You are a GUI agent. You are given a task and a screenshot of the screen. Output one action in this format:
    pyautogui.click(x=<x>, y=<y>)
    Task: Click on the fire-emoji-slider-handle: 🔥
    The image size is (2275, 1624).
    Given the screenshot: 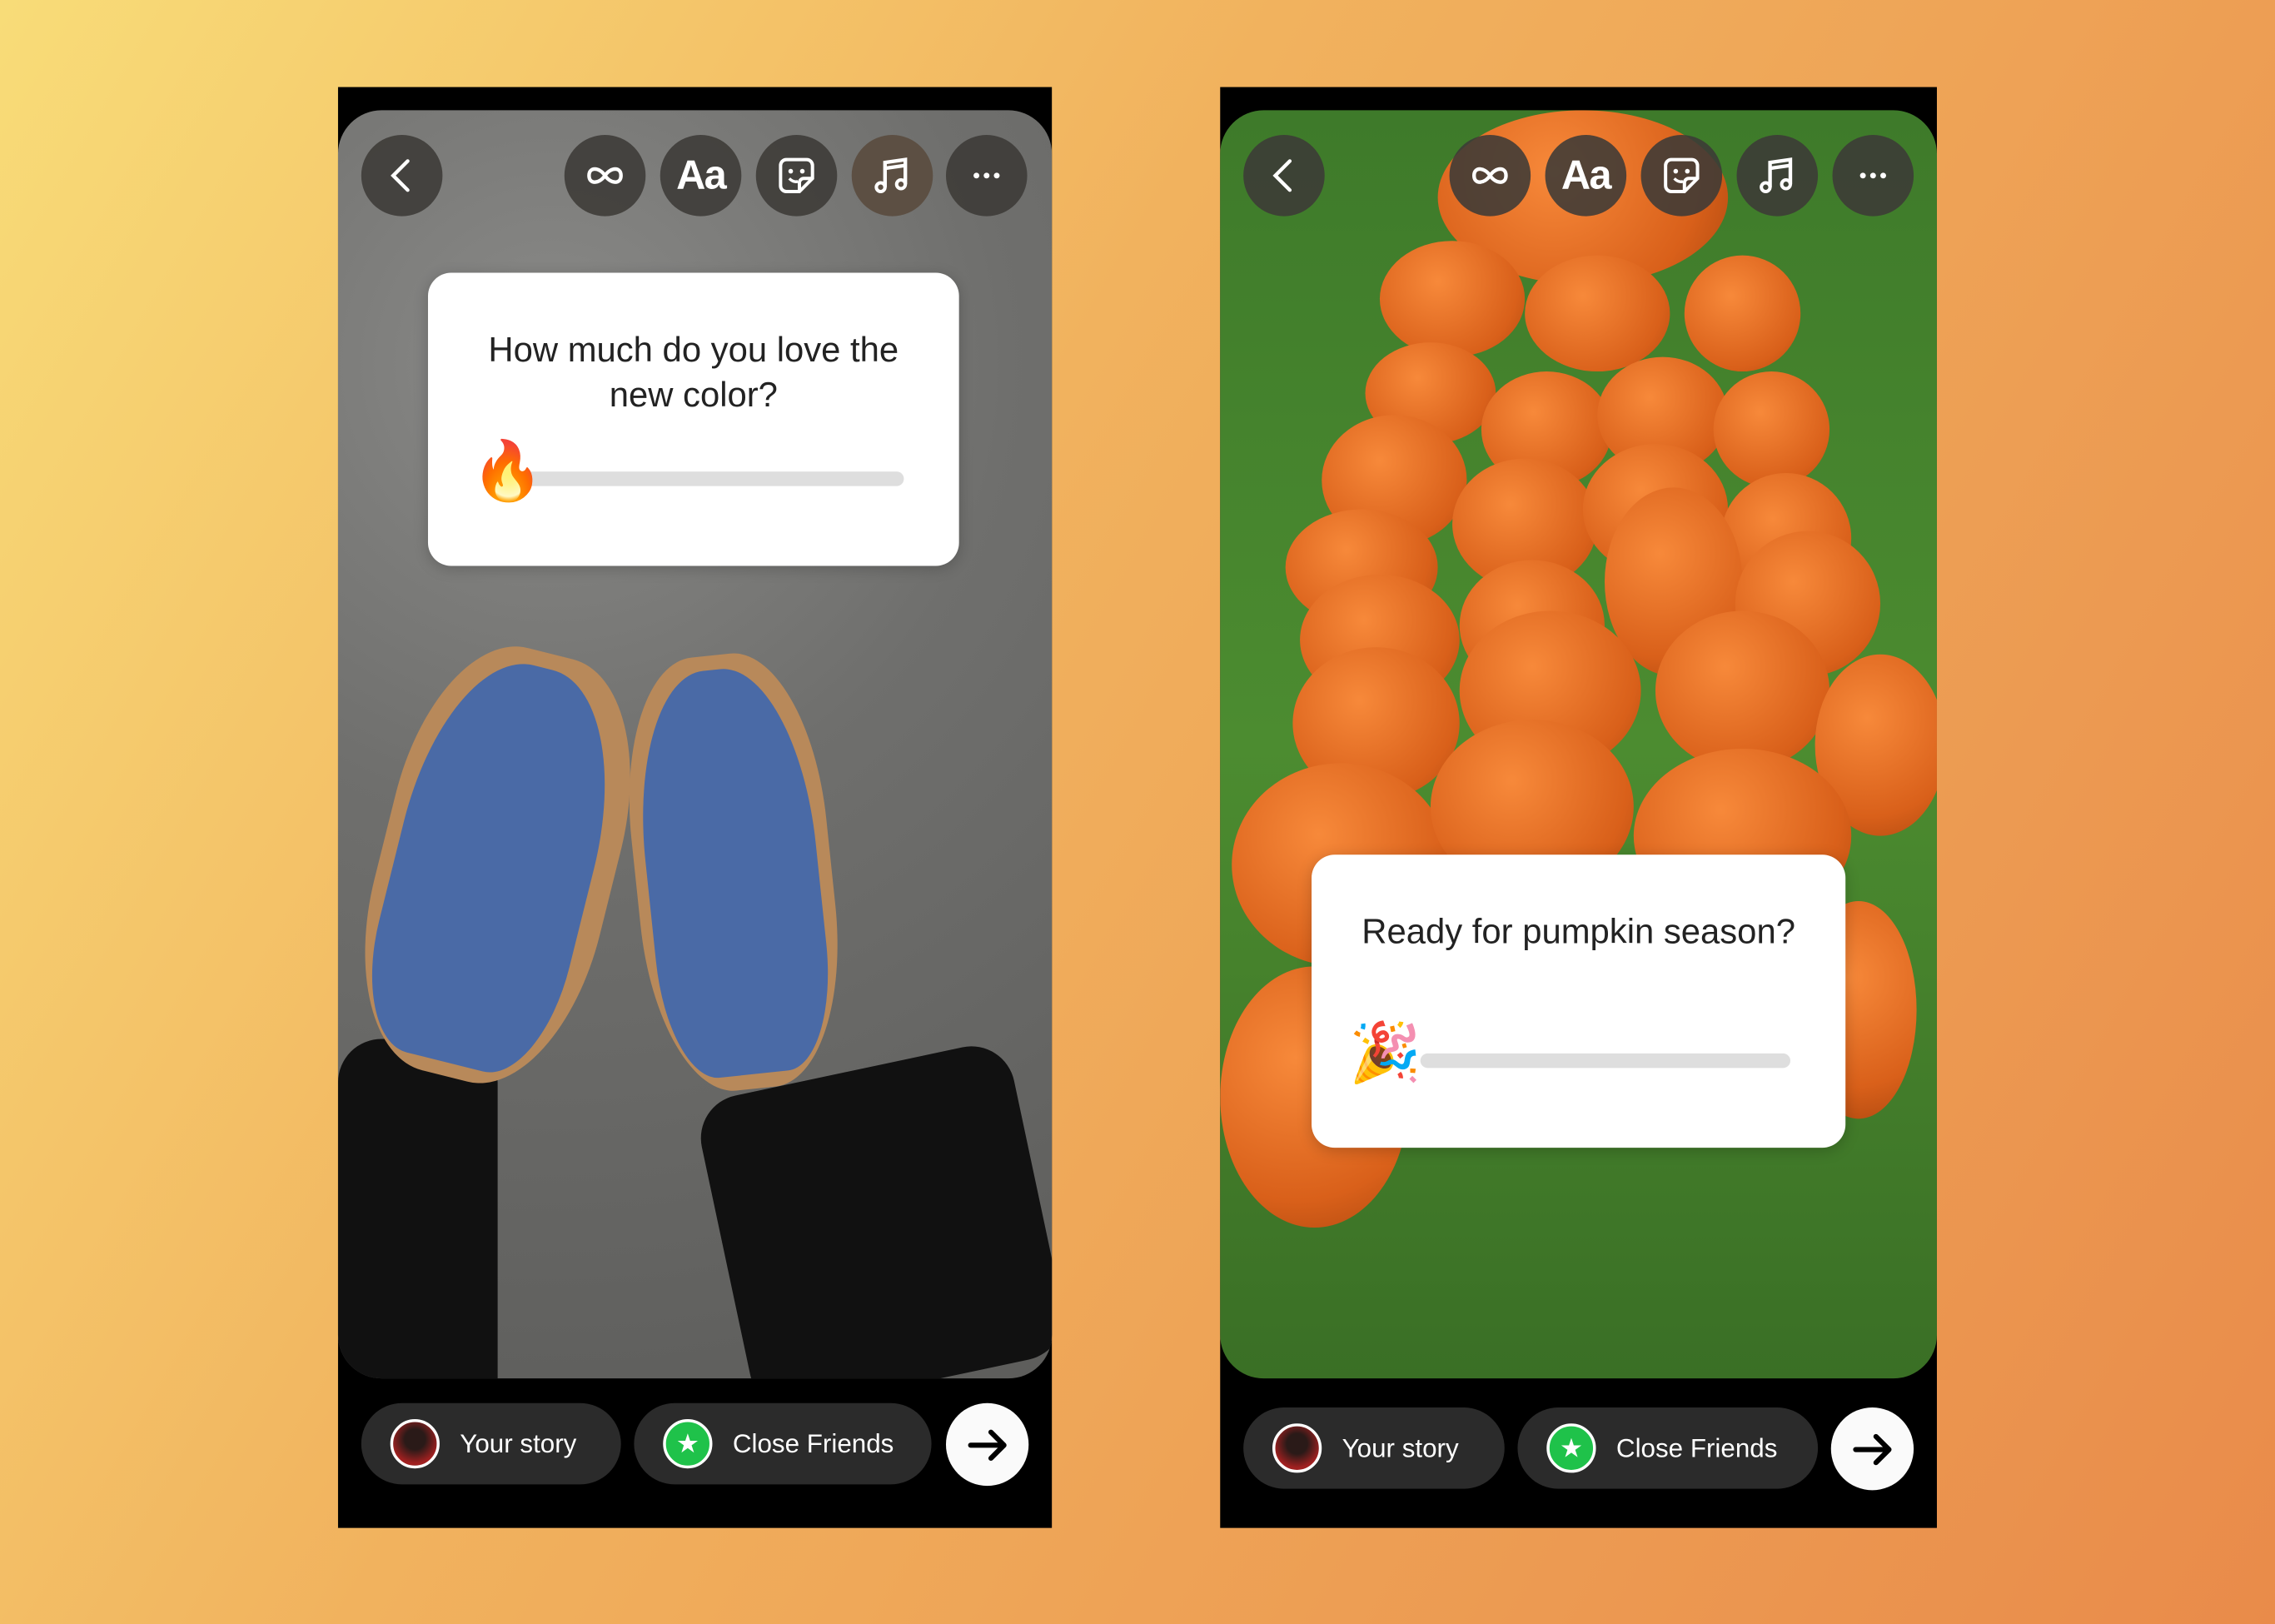 What is the action you would take?
    pyautogui.click(x=507, y=472)
    